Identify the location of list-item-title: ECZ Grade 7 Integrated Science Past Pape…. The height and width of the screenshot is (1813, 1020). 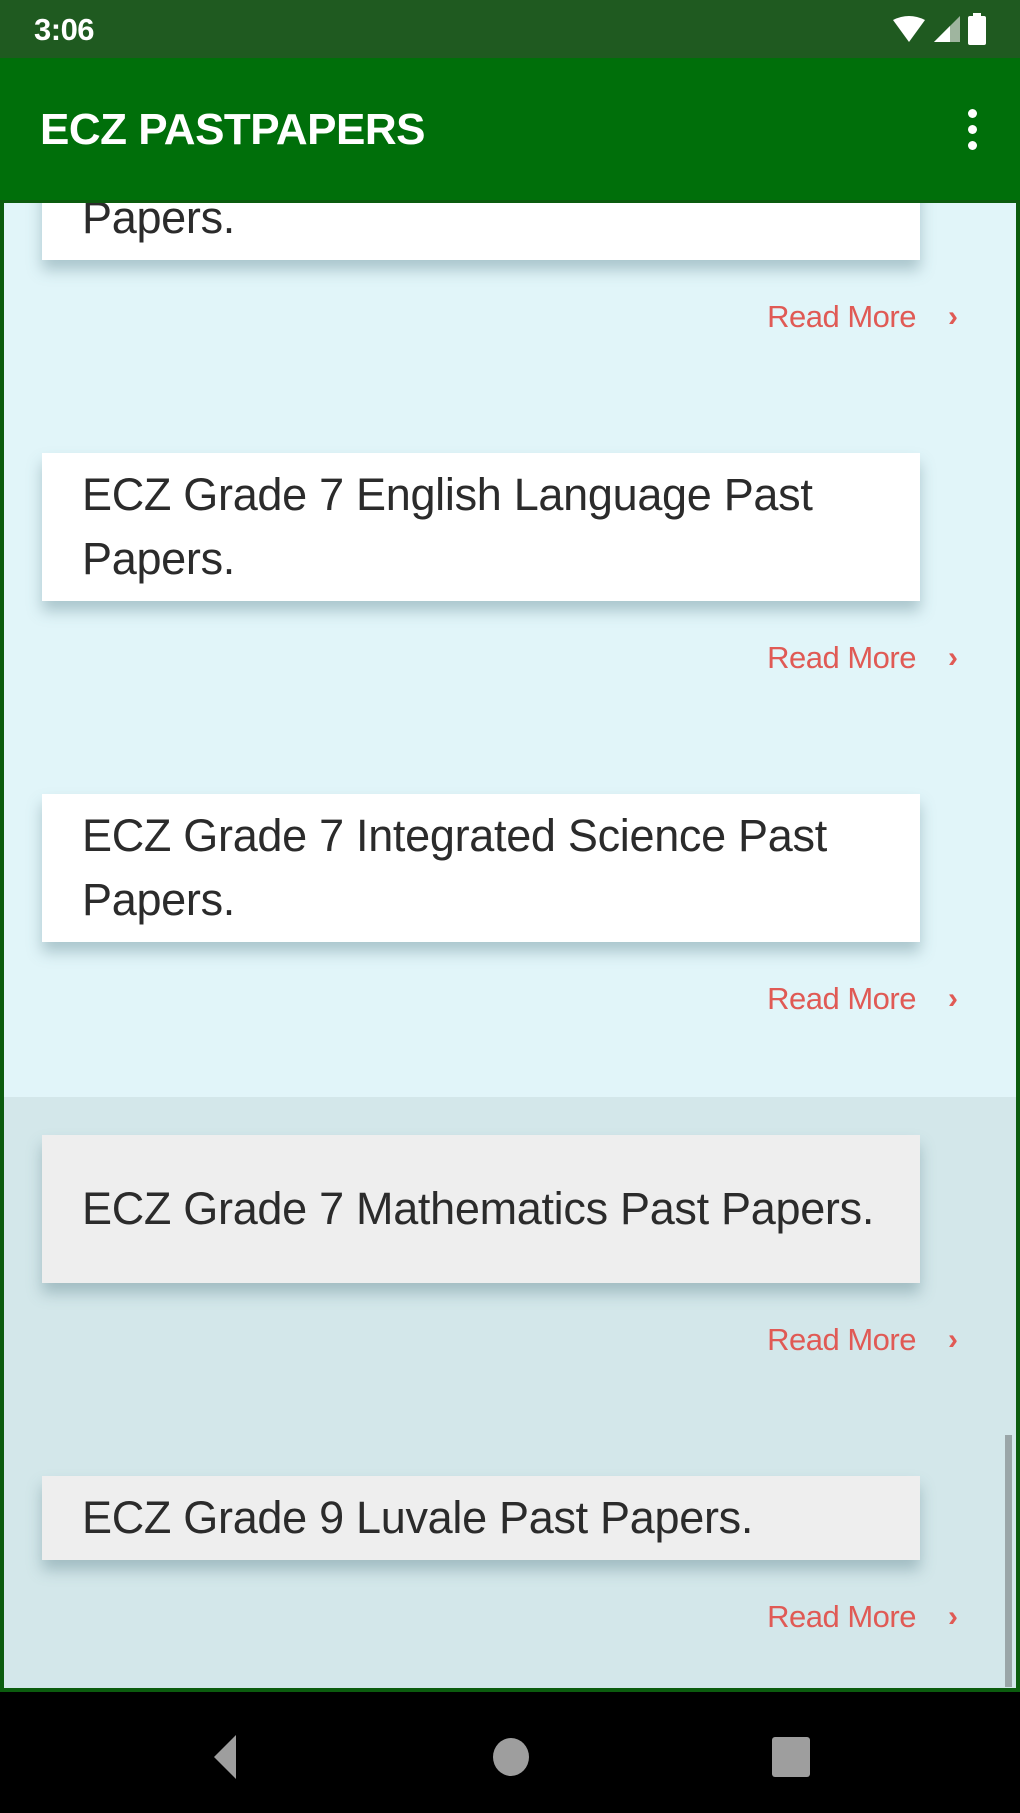
(454, 867).